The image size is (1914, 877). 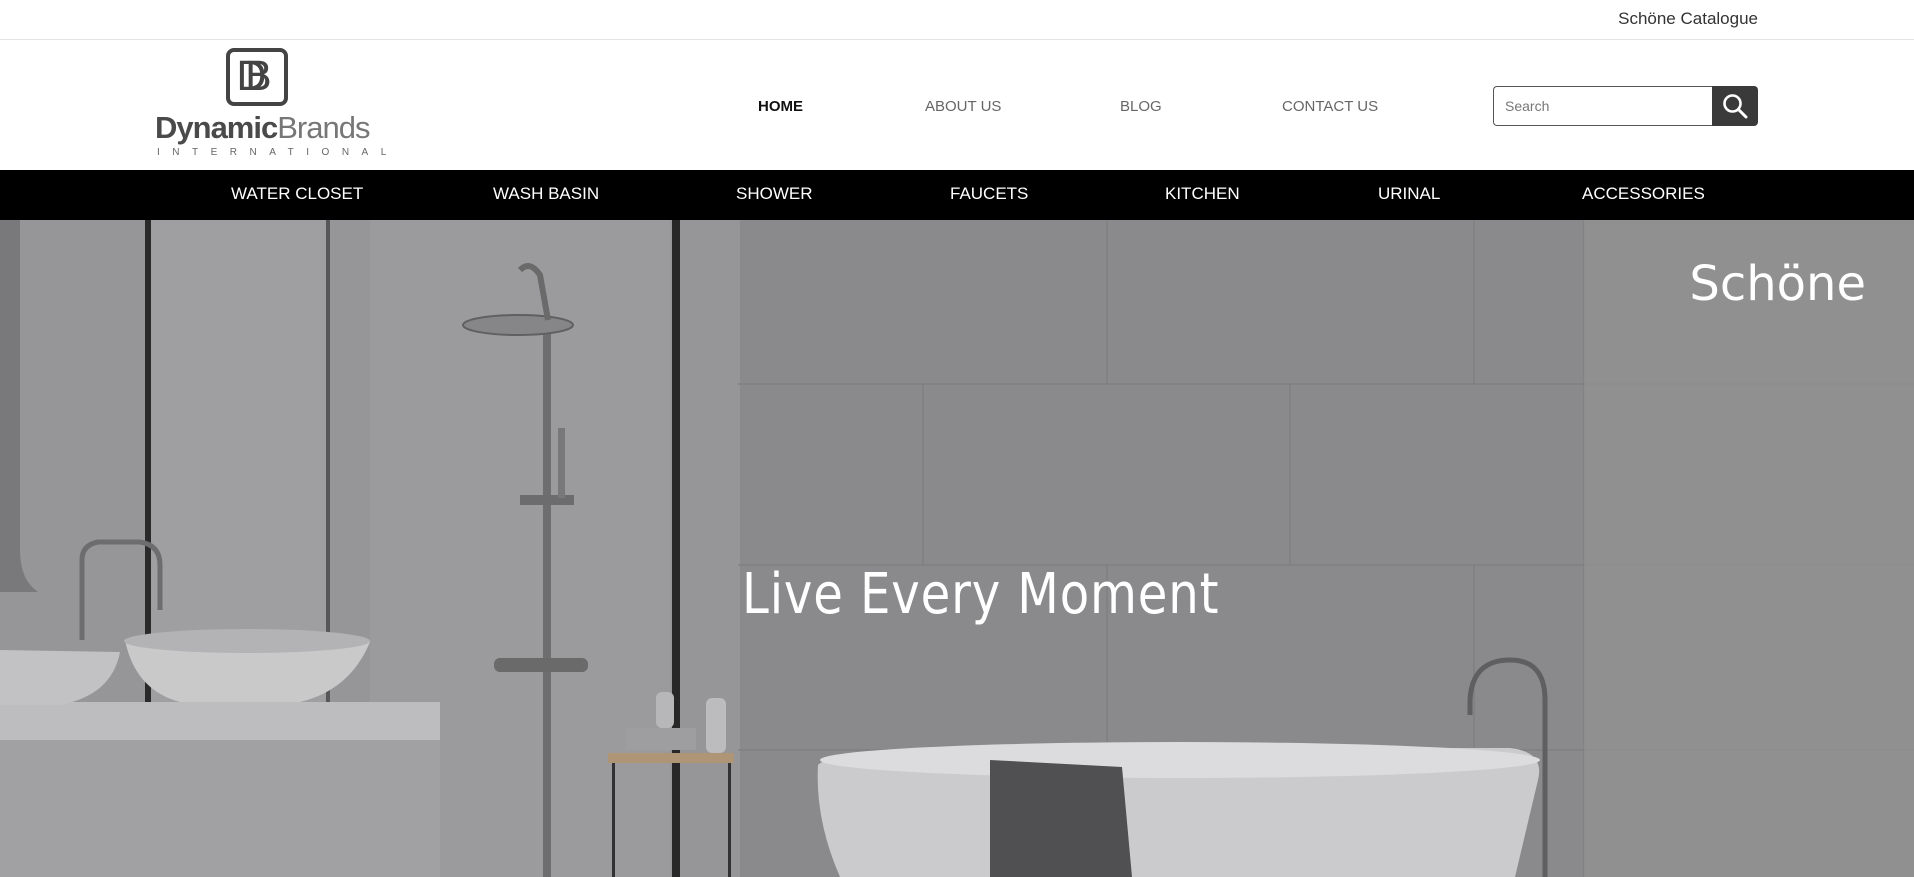 What do you see at coordinates (1141, 106) in the screenshot?
I see `nav-item-blog: BLOG` at bounding box center [1141, 106].